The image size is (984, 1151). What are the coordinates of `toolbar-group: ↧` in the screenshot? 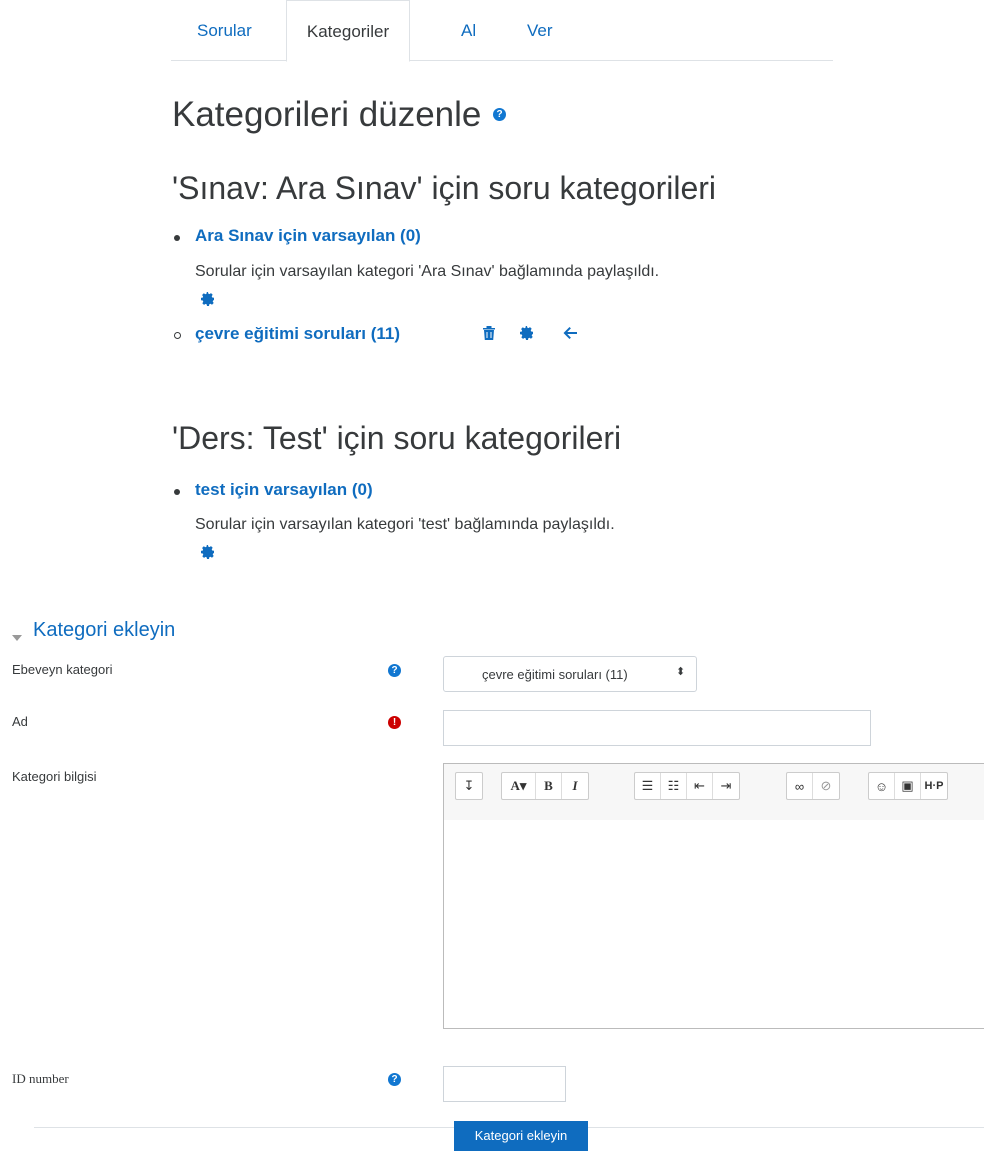 It's located at (469, 786).